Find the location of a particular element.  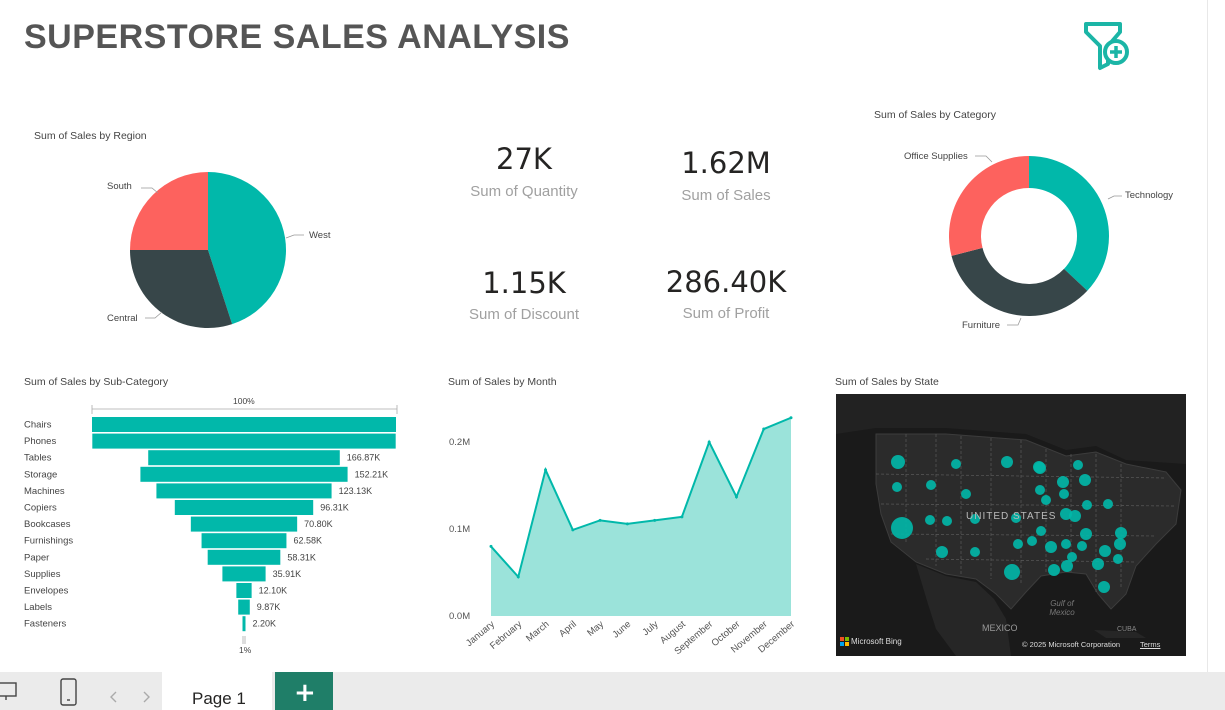

y-tick-label: 0.2M is located at coordinates (459, 442).